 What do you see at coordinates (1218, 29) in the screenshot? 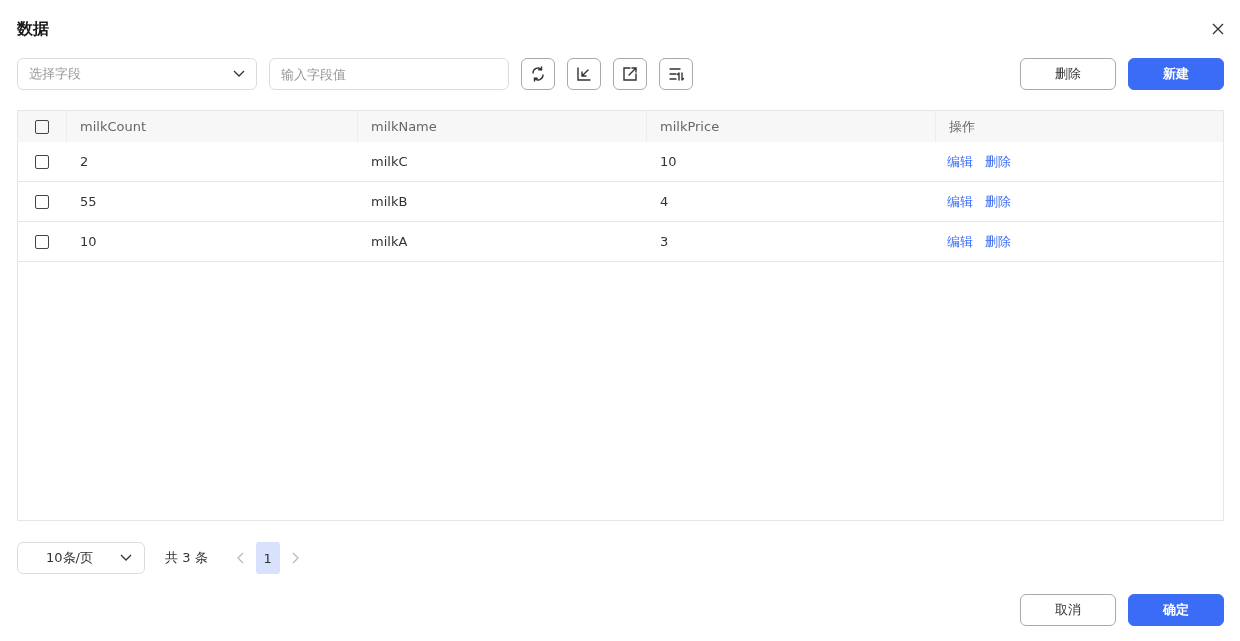
I see `close-icon` at bounding box center [1218, 29].